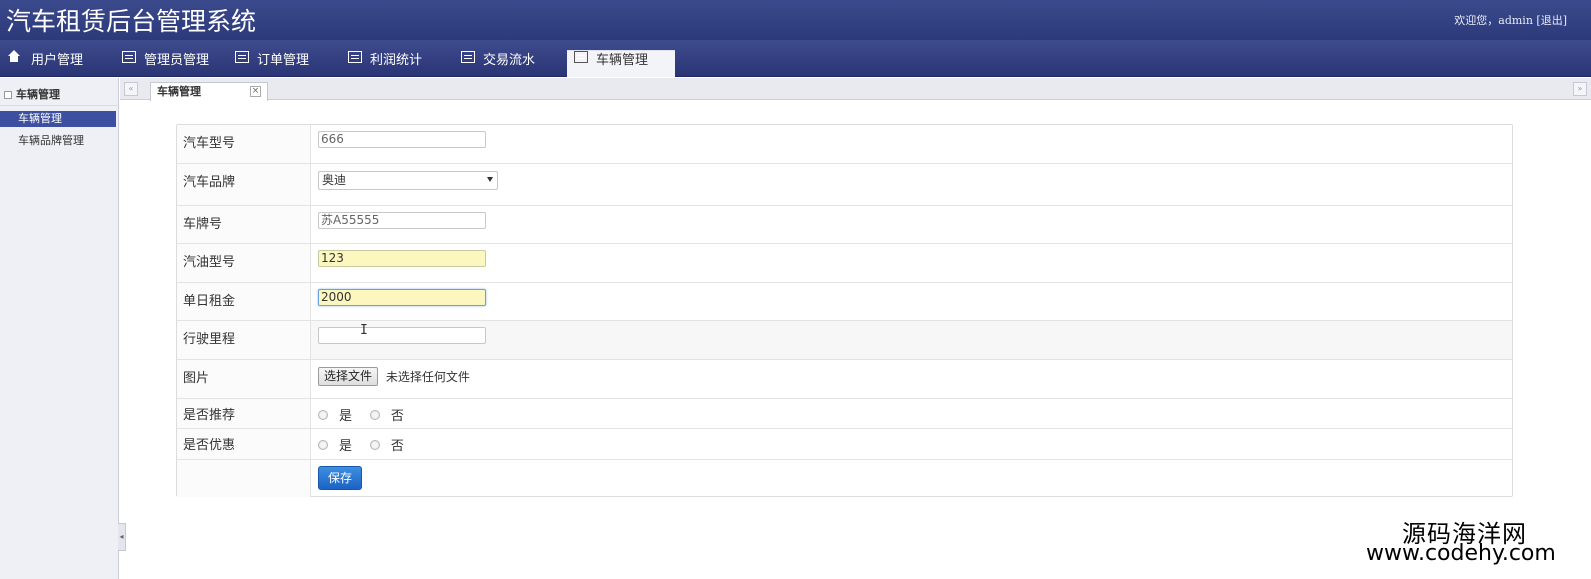  I want to click on tab-scroll-right-button: », so click(1580, 89).